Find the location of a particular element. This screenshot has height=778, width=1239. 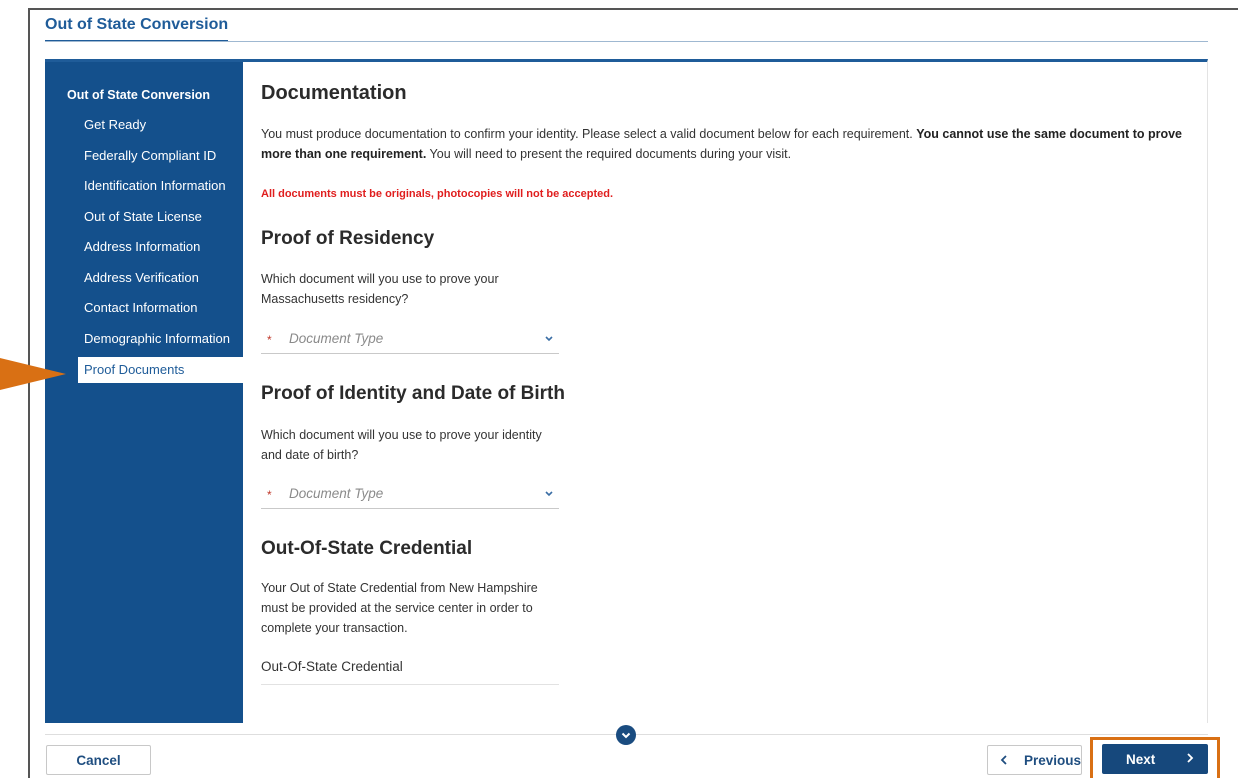

sidebar-item-get-ready: Get Ready is located at coordinates (144, 125).